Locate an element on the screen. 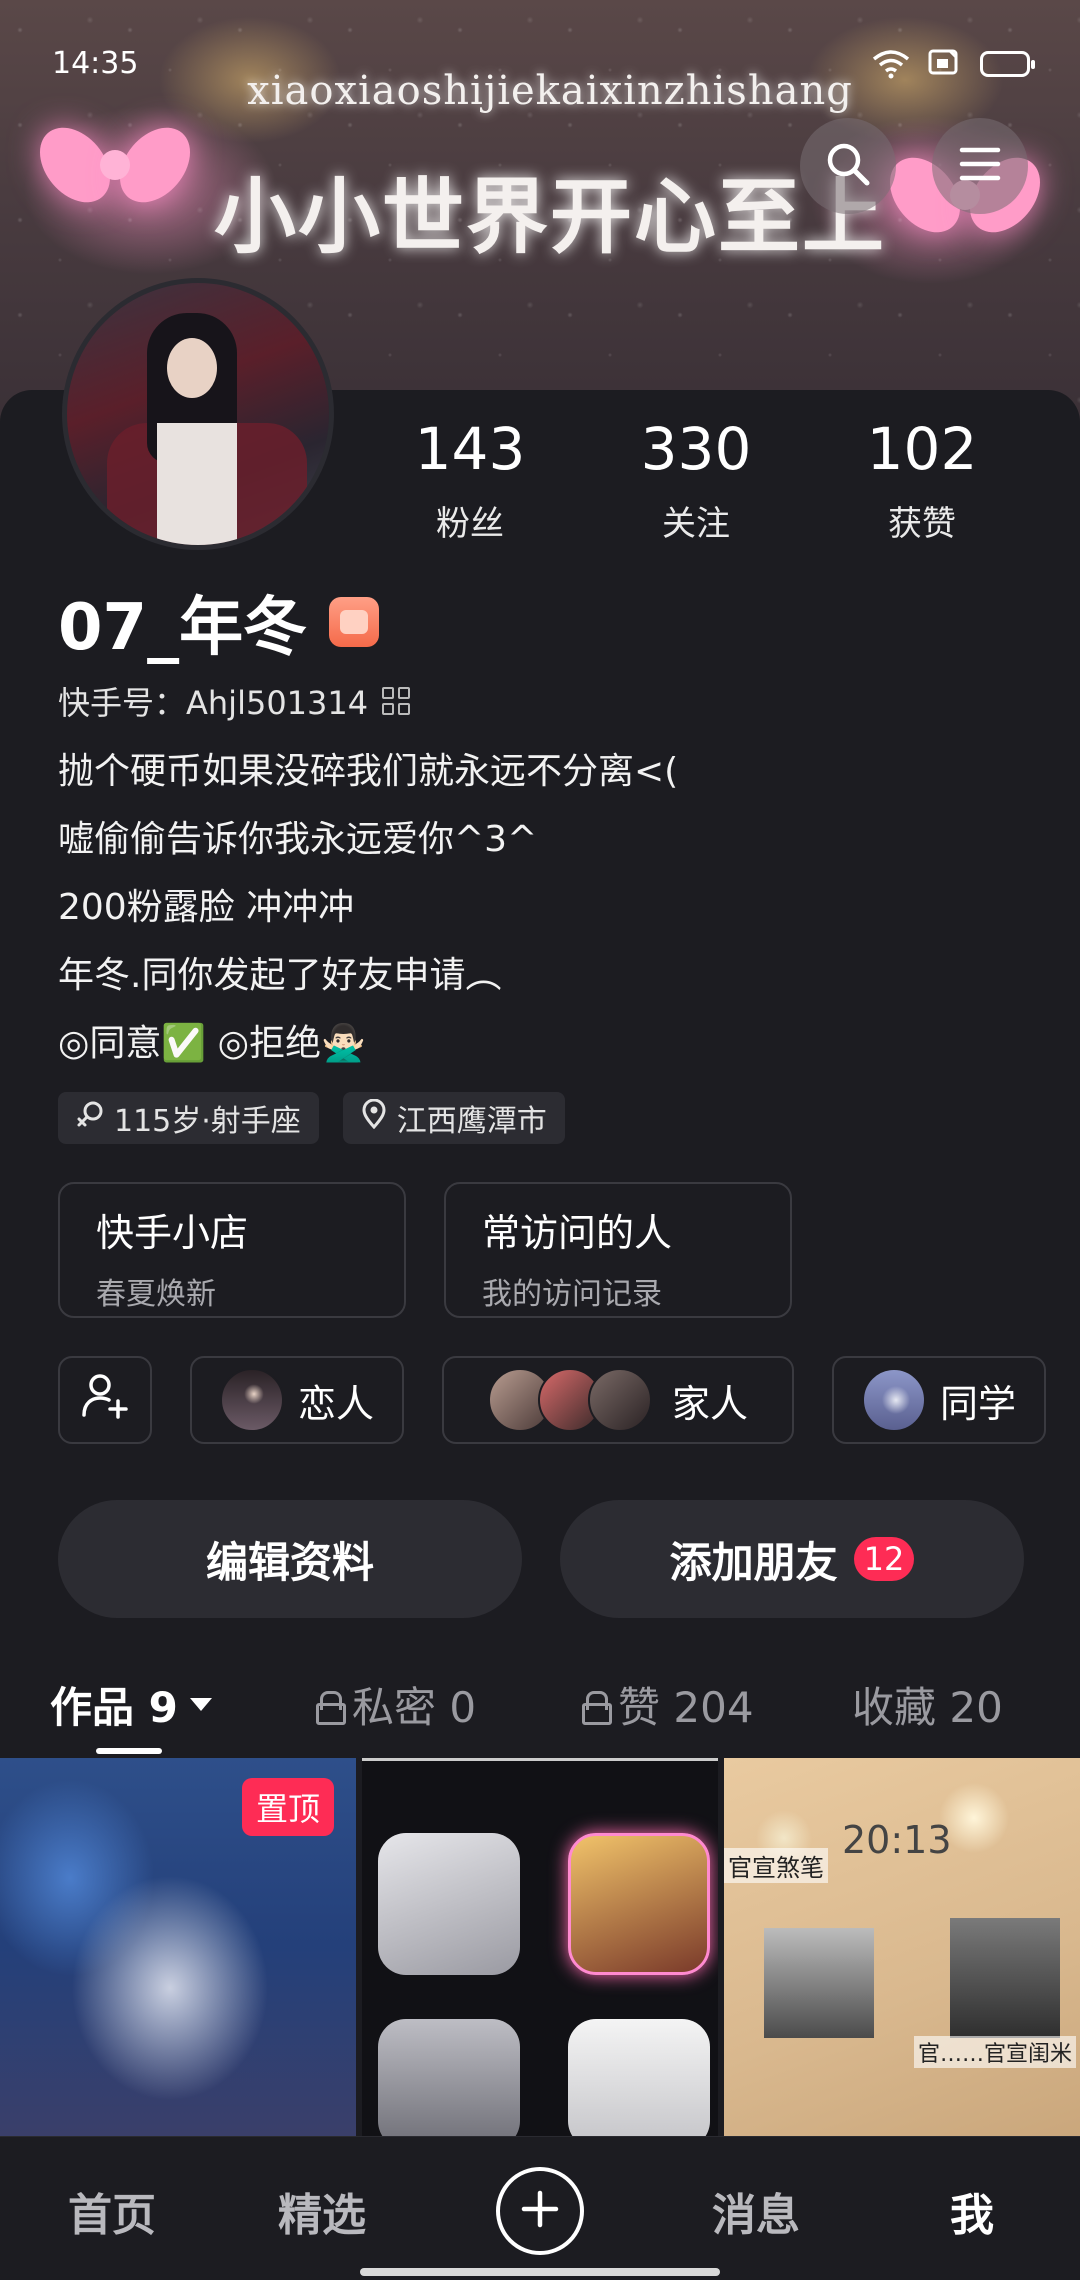  status-icons is located at coordinates (953, 64).